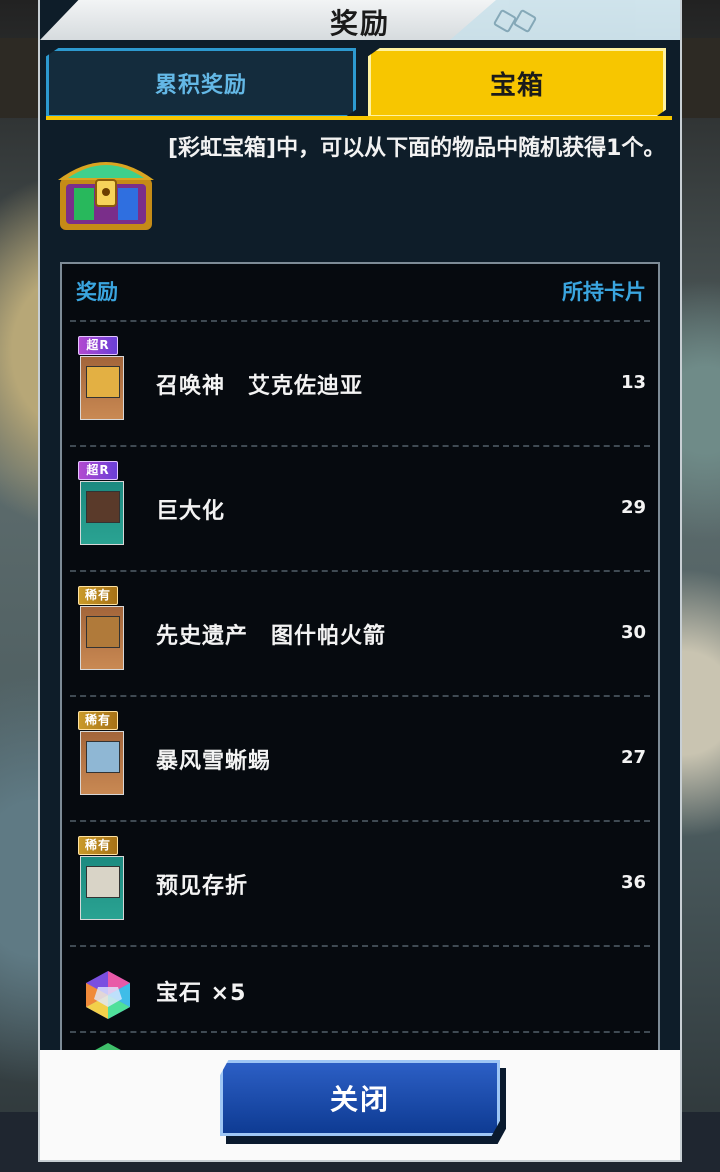 The height and width of the screenshot is (1172, 720). I want to click on card-name: 巨大化, so click(191, 511).